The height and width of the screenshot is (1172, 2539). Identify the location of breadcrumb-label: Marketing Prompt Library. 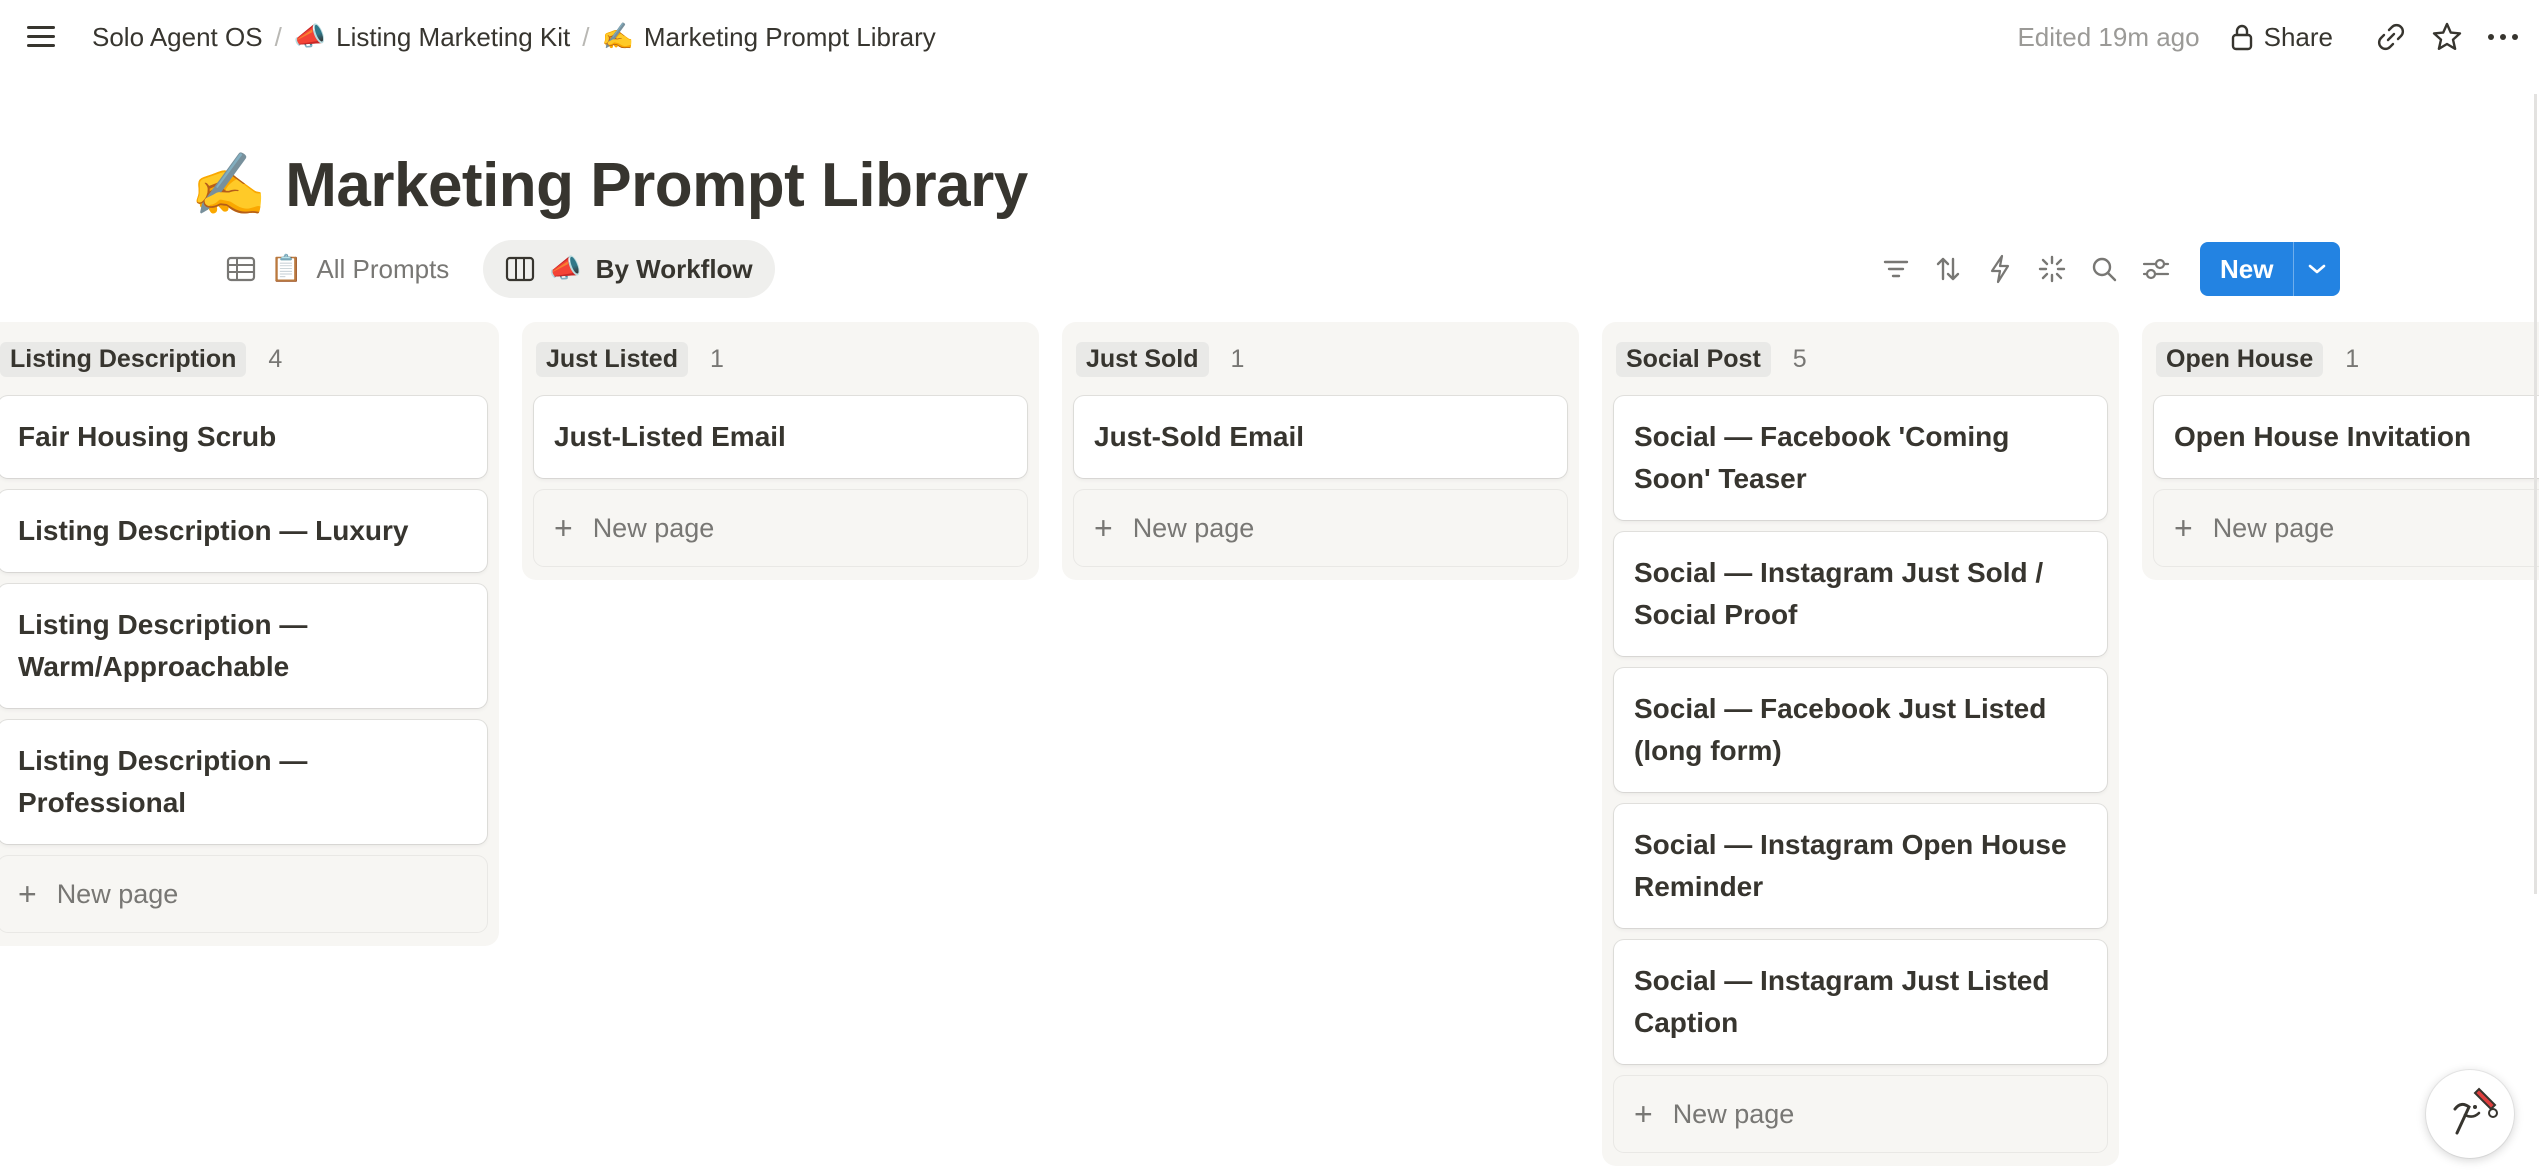
(789, 36).